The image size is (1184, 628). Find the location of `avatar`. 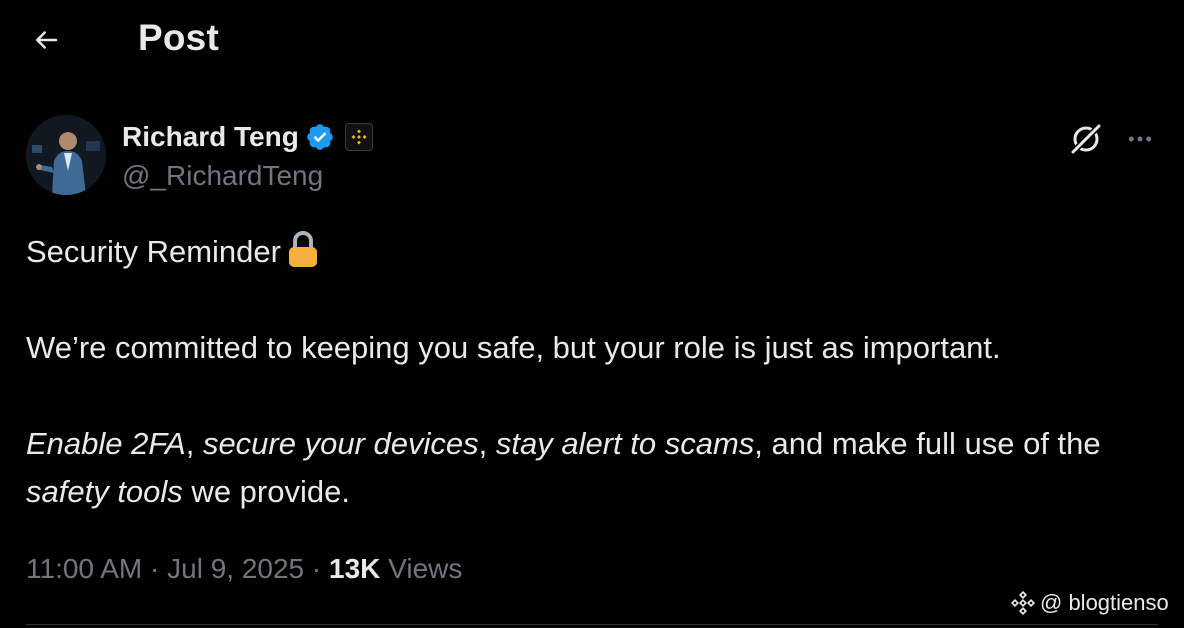

avatar is located at coordinates (66, 155).